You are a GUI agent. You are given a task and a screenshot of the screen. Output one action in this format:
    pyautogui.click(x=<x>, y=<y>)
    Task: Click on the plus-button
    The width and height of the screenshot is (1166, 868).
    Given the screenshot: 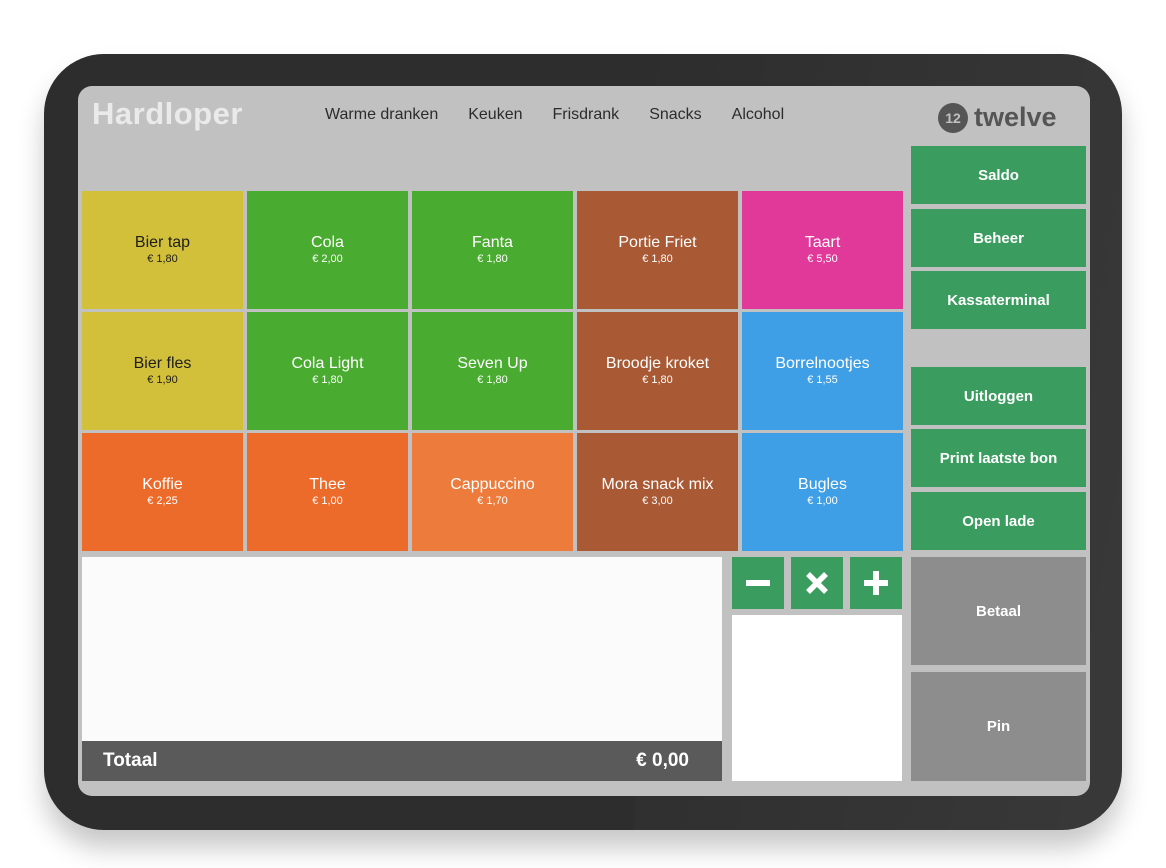 What is the action you would take?
    pyautogui.click(x=876, y=583)
    